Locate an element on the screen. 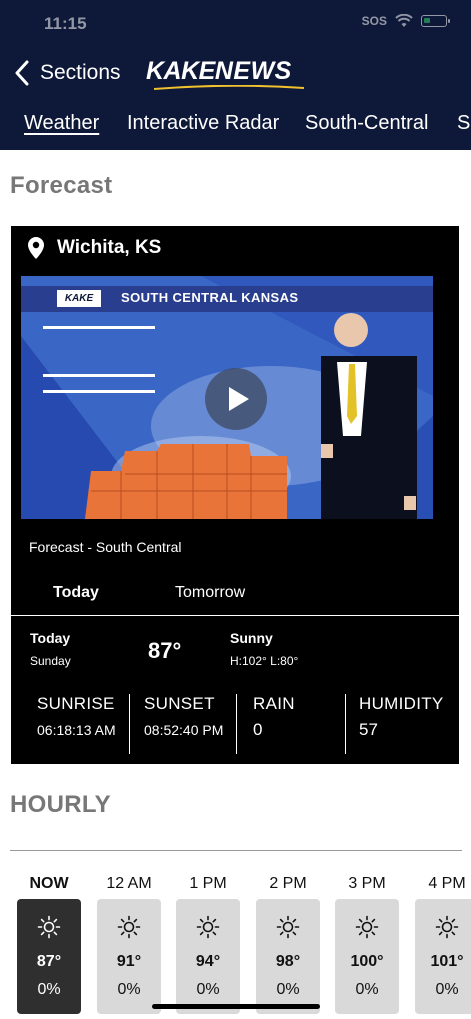 The image size is (471, 1019). hour-card: 100° 0% is located at coordinates (367, 956).